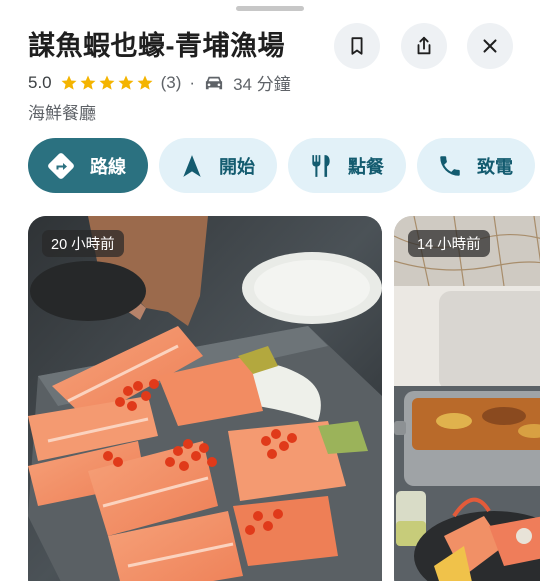  What do you see at coordinates (262, 84) in the screenshot?
I see `drive-time: 34 分鐘` at bounding box center [262, 84].